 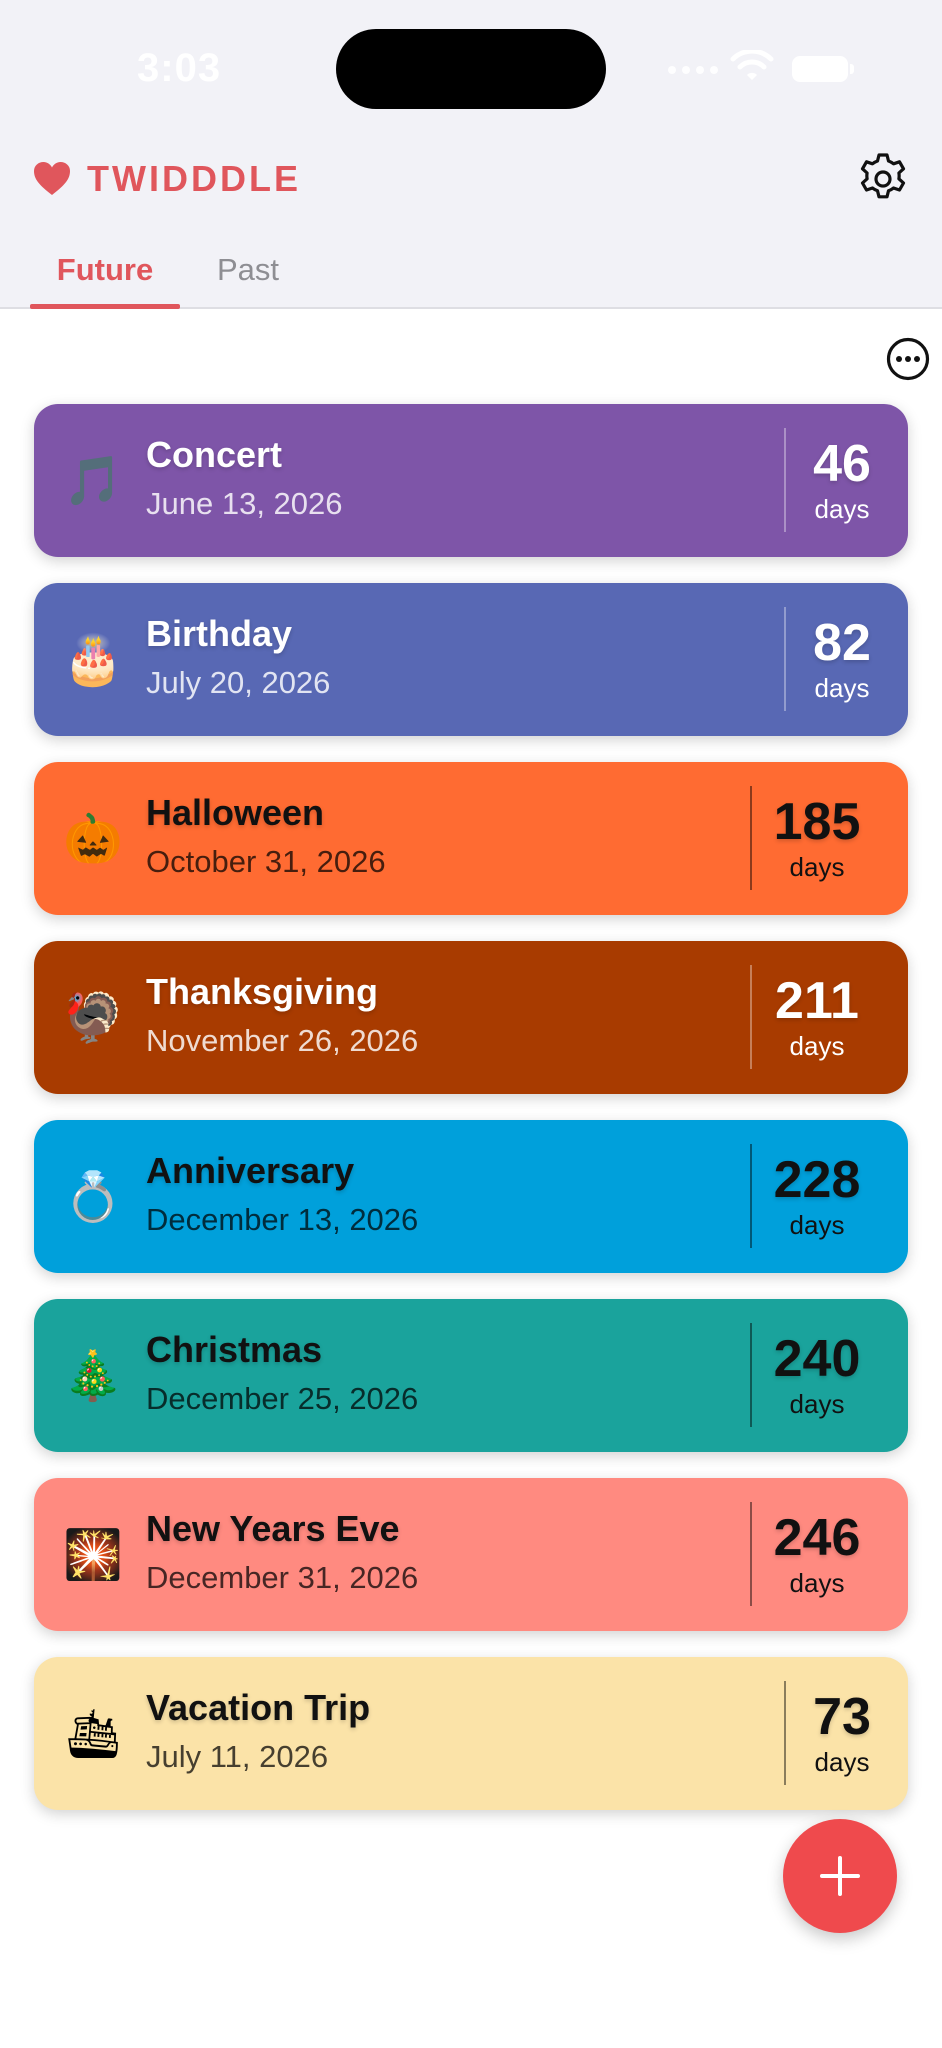 I want to click on plus-icon, so click(x=840, y=1876).